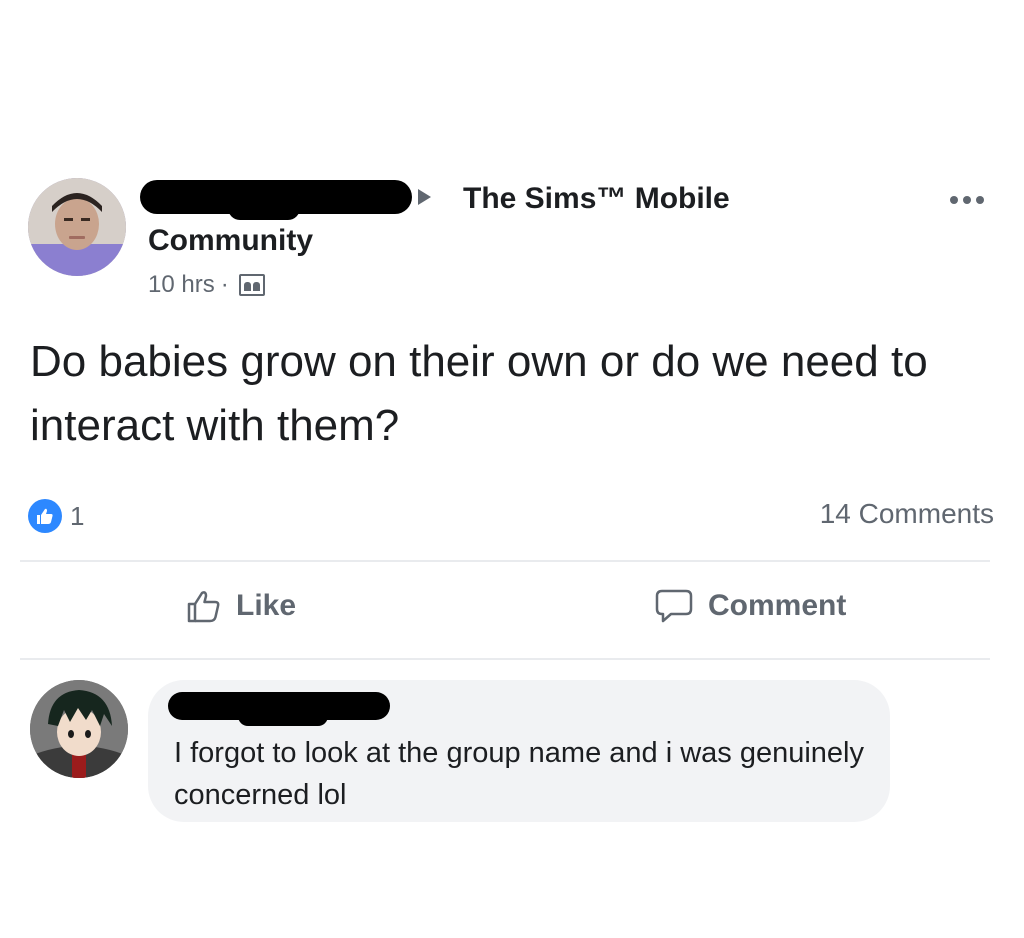 The height and width of the screenshot is (938, 1024). What do you see at coordinates (967, 200) in the screenshot?
I see `more-dots-icon` at bounding box center [967, 200].